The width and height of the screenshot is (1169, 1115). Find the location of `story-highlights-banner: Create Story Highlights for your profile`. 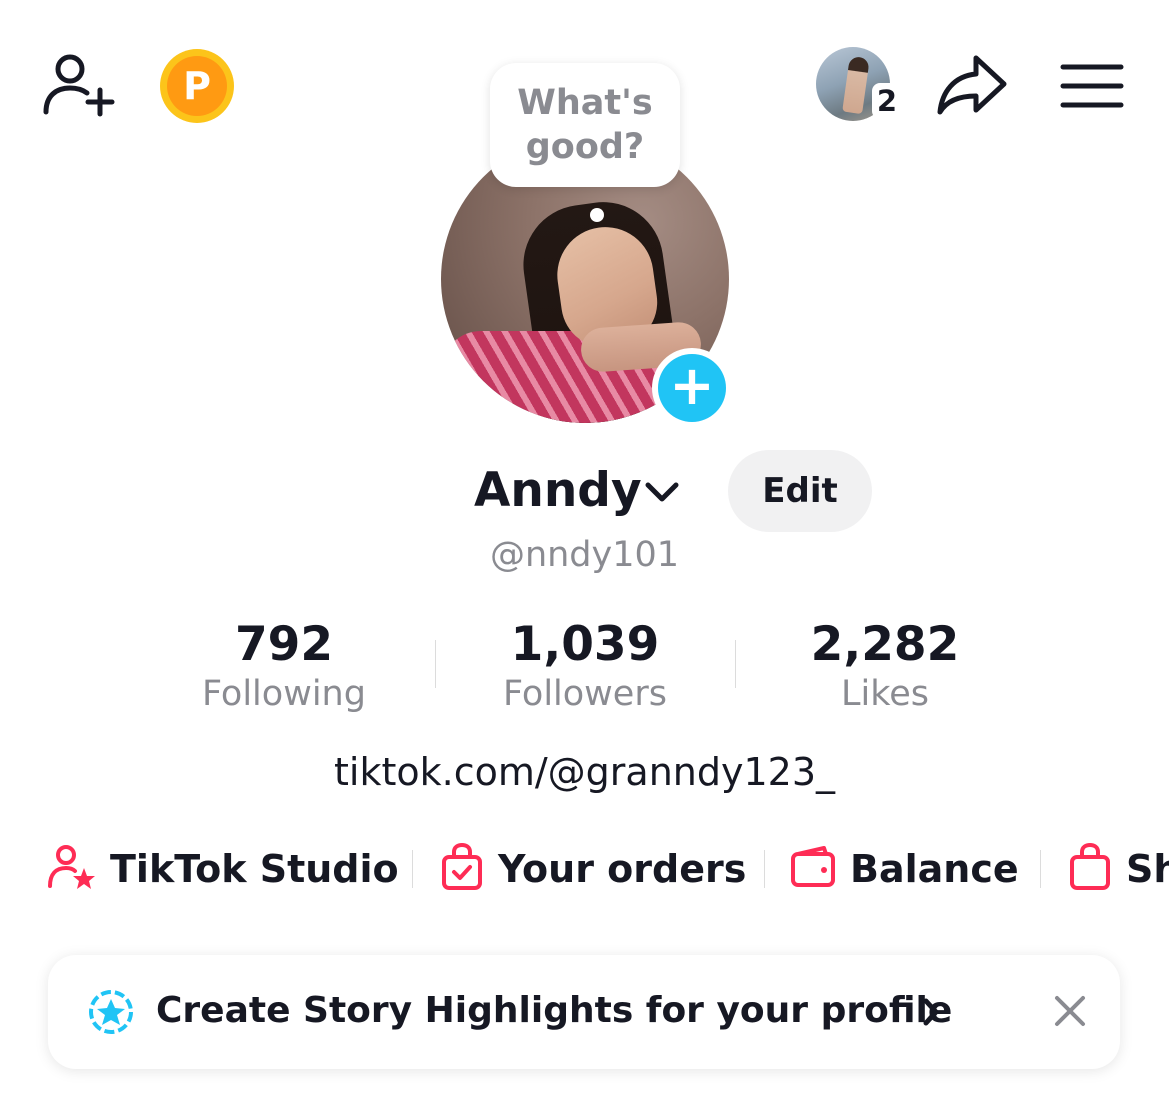

story-highlights-banner: Create Story Highlights for your profile is located at coordinates (584, 1012).